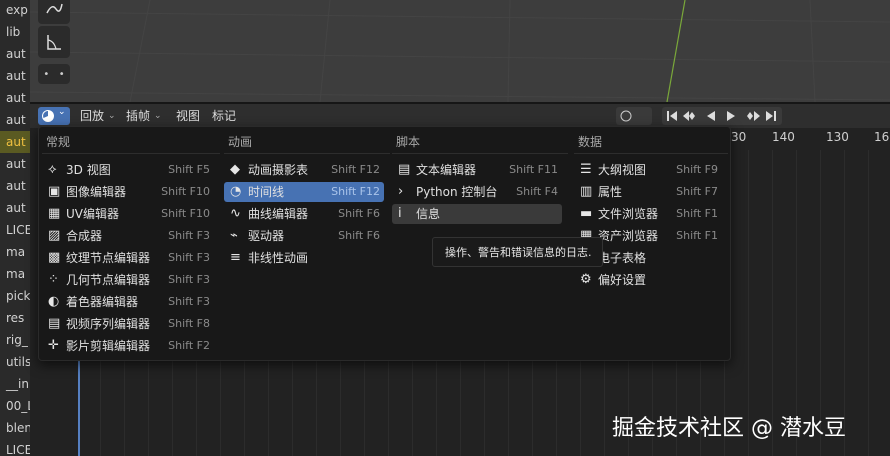 The height and width of the screenshot is (456, 890). I want to click on menu-item-dope-sheet: ◆ 动画摄影表 Shift F12, so click(304, 170).